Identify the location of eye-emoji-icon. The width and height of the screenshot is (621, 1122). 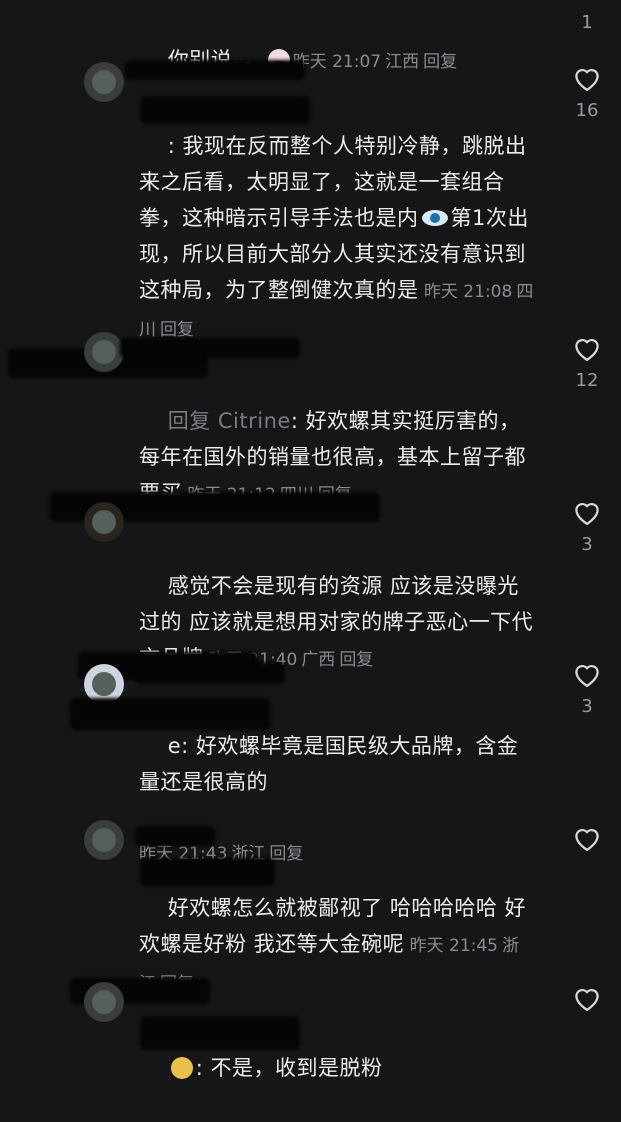
(434, 218).